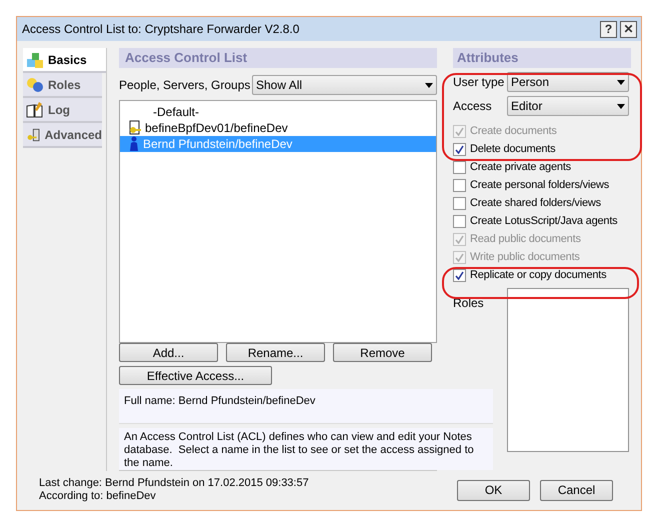  Describe the element at coordinates (344, 85) in the screenshot. I see `dropdown: Show All` at that location.